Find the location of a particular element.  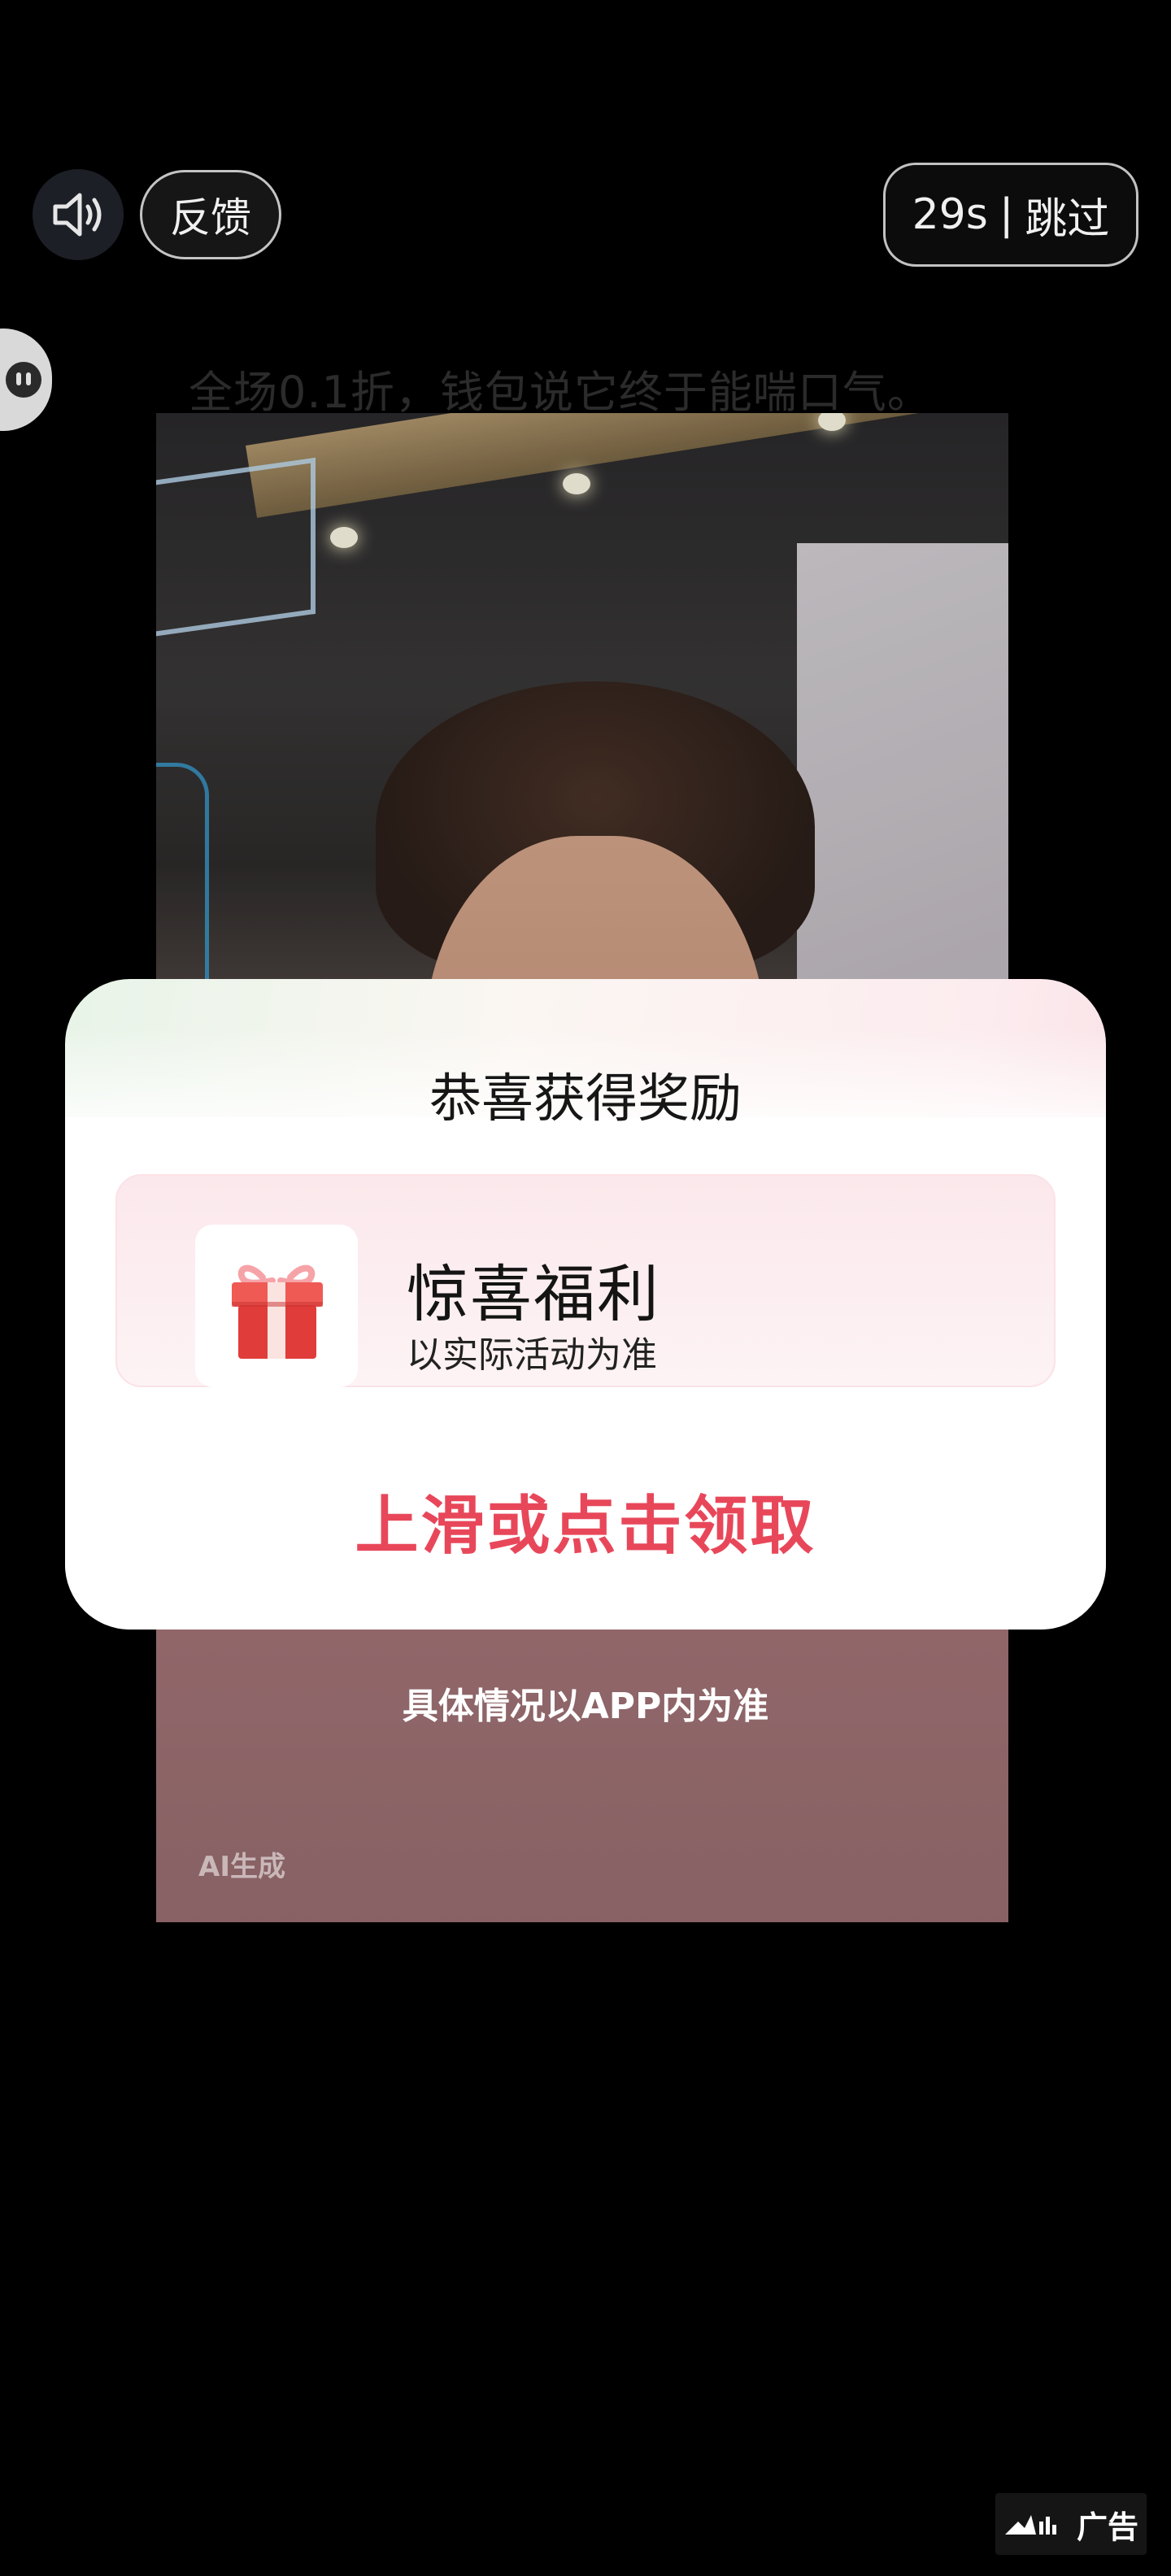

prize-subtitle: 以实际活动为准 is located at coordinates (532, 1355).